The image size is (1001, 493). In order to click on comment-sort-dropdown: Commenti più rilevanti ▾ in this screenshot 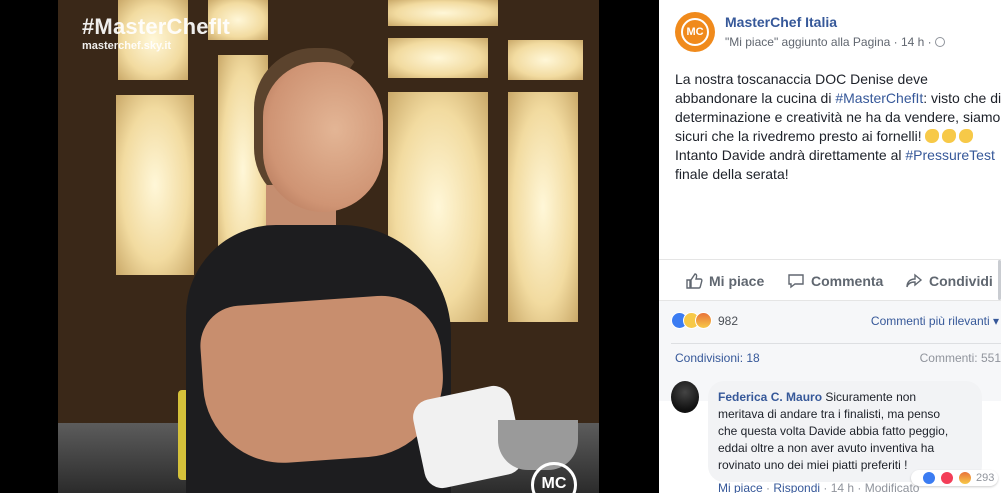, I will do `click(935, 321)`.